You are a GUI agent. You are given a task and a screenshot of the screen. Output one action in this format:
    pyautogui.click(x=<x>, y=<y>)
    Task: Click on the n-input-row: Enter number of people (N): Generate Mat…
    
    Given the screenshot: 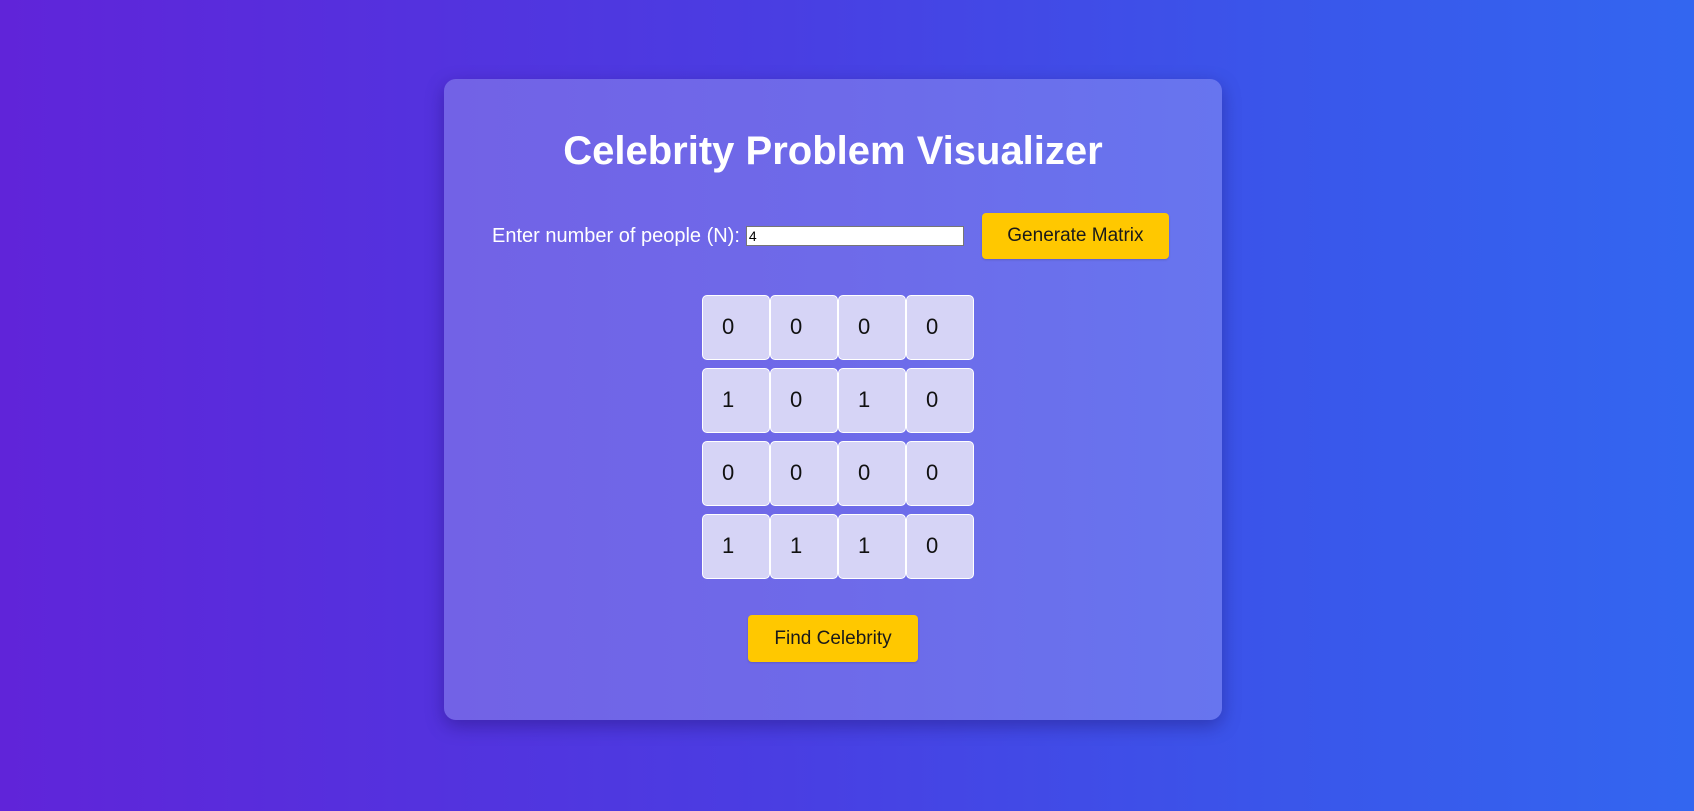 What is the action you would take?
    pyautogui.click(x=830, y=236)
    